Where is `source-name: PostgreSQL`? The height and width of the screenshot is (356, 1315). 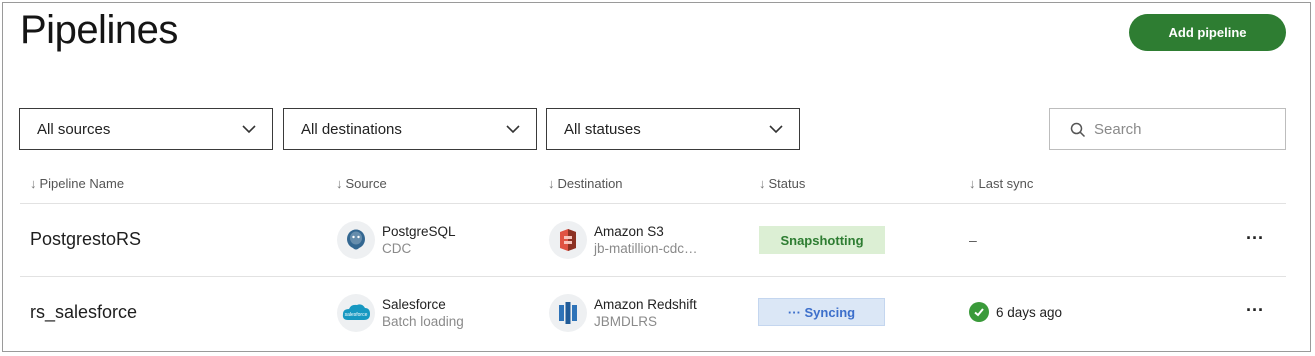
source-name: PostgreSQL is located at coordinates (419, 231).